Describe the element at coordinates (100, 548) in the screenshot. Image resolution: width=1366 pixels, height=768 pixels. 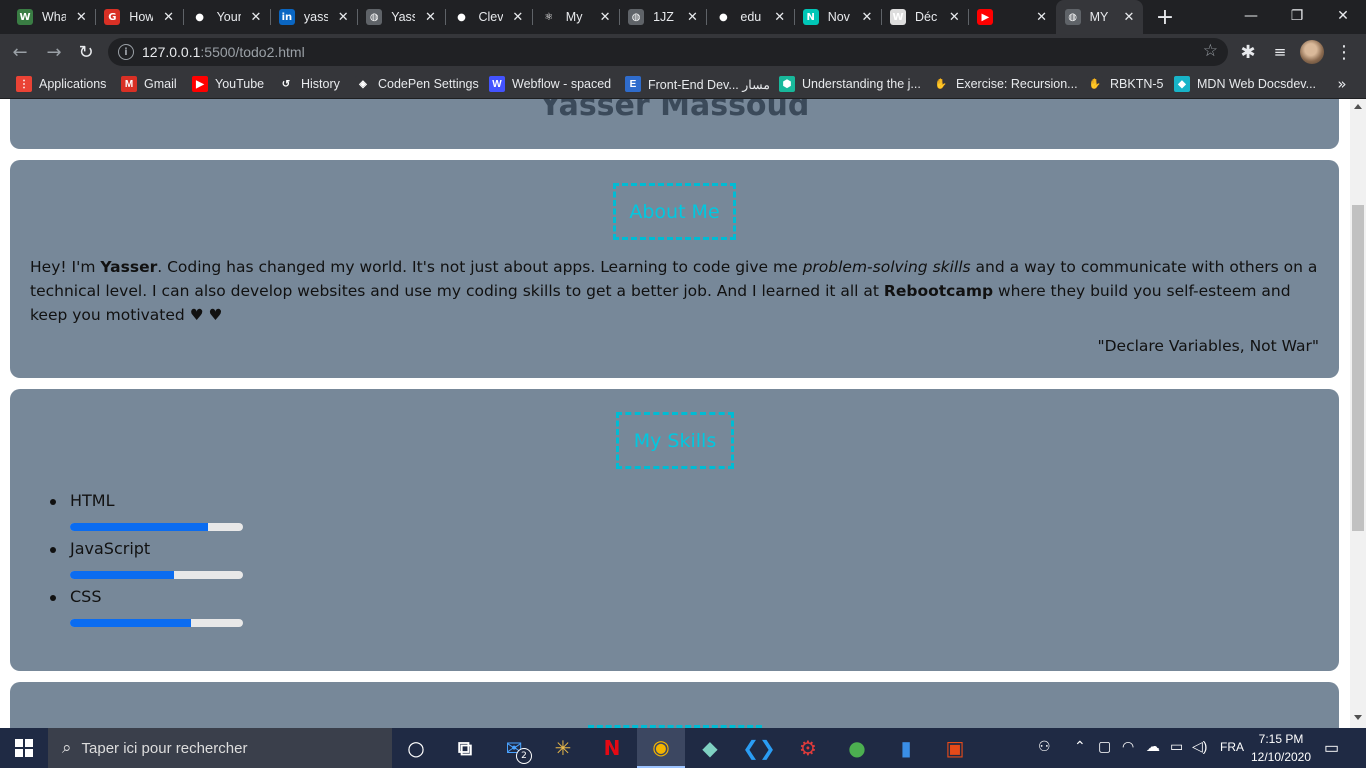
I see `skill-name: JavaScript` at that location.